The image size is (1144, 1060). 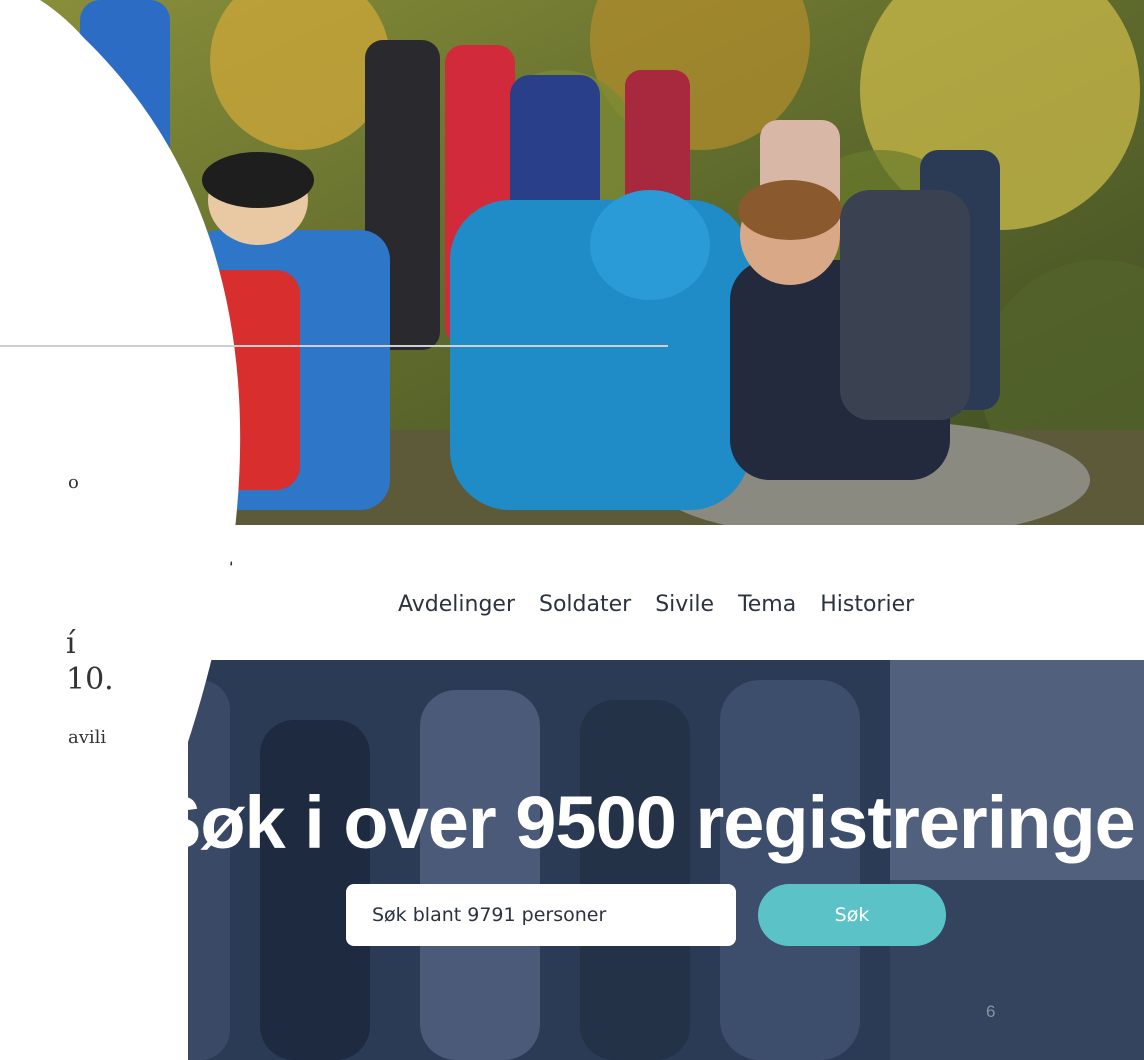 What do you see at coordinates (334, 346) in the screenshot?
I see `divider-line` at bounding box center [334, 346].